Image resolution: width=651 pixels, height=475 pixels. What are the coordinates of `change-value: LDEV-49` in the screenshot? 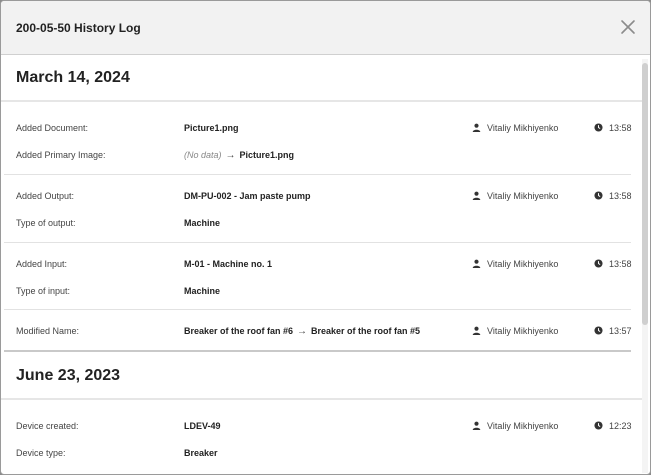 It's located at (202, 426).